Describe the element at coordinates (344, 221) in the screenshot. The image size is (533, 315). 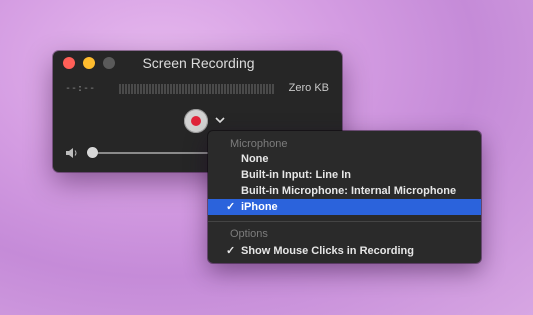
I see `menu-separator` at that location.